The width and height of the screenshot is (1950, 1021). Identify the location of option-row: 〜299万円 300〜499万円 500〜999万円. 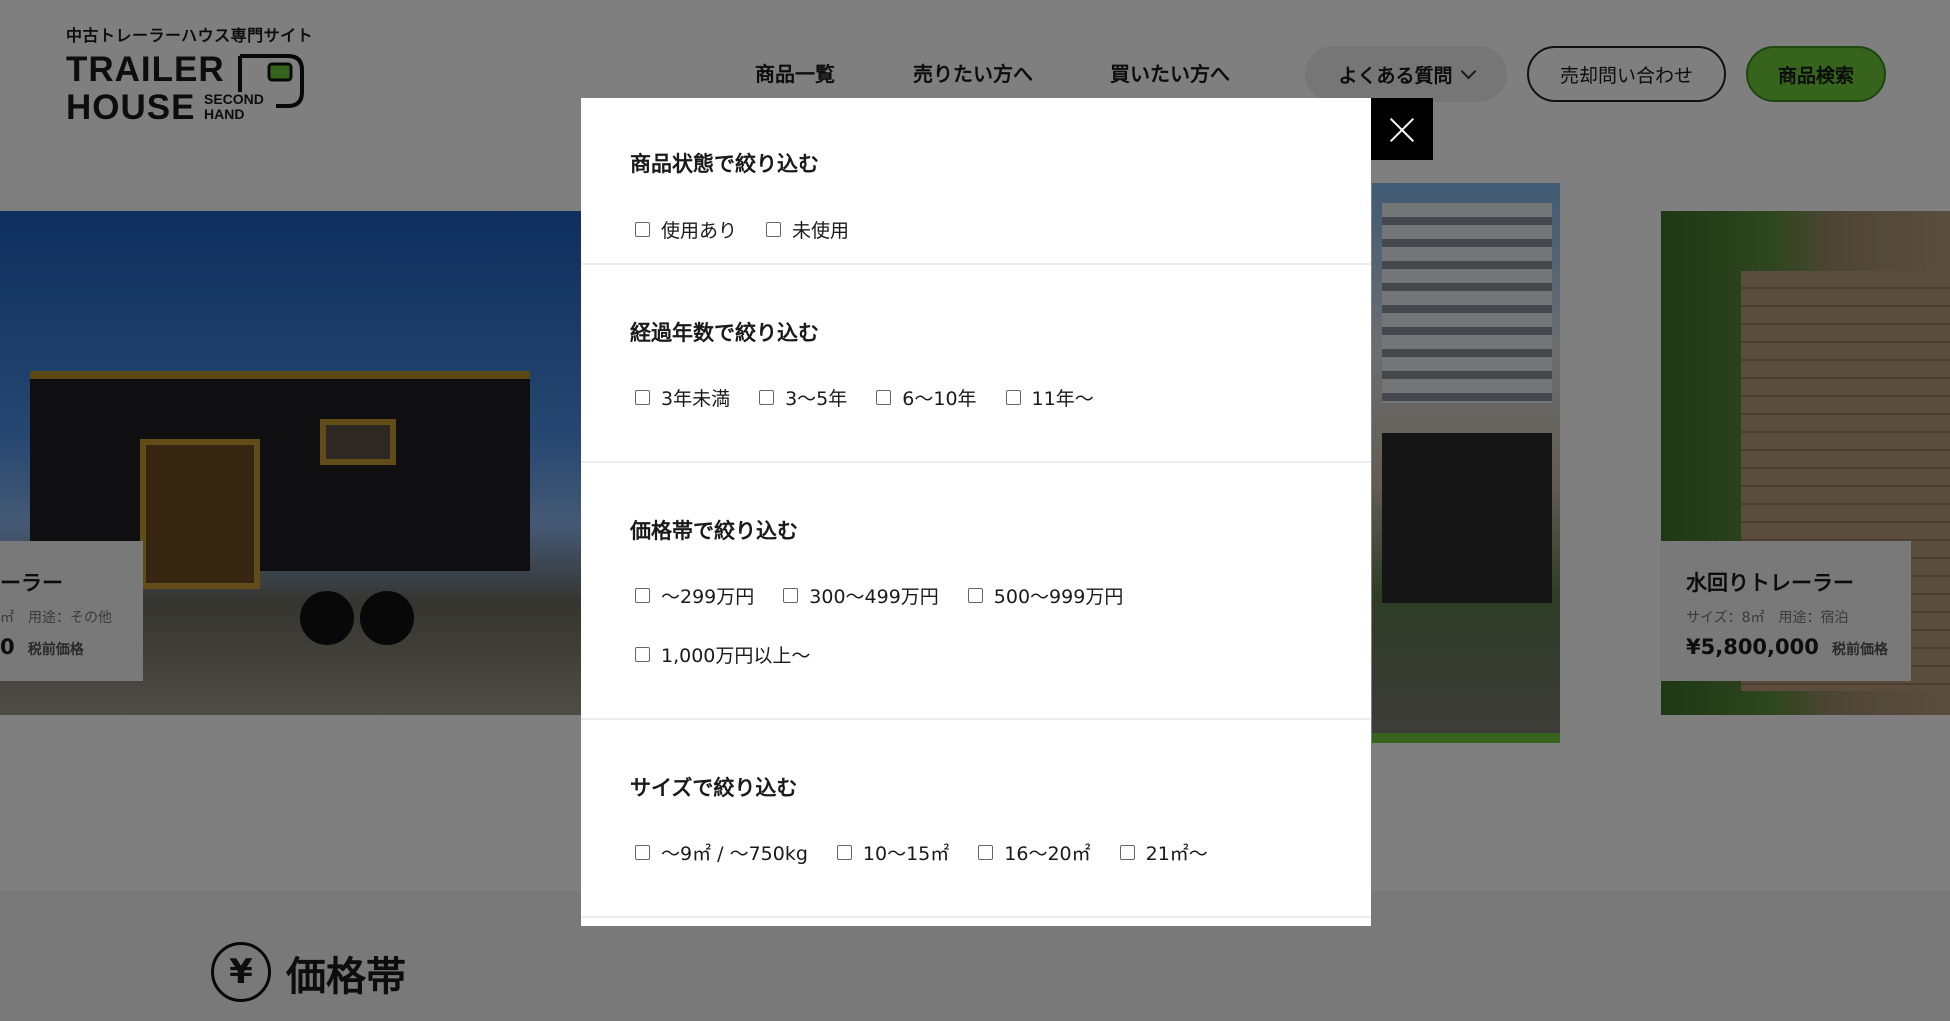
(893, 595).